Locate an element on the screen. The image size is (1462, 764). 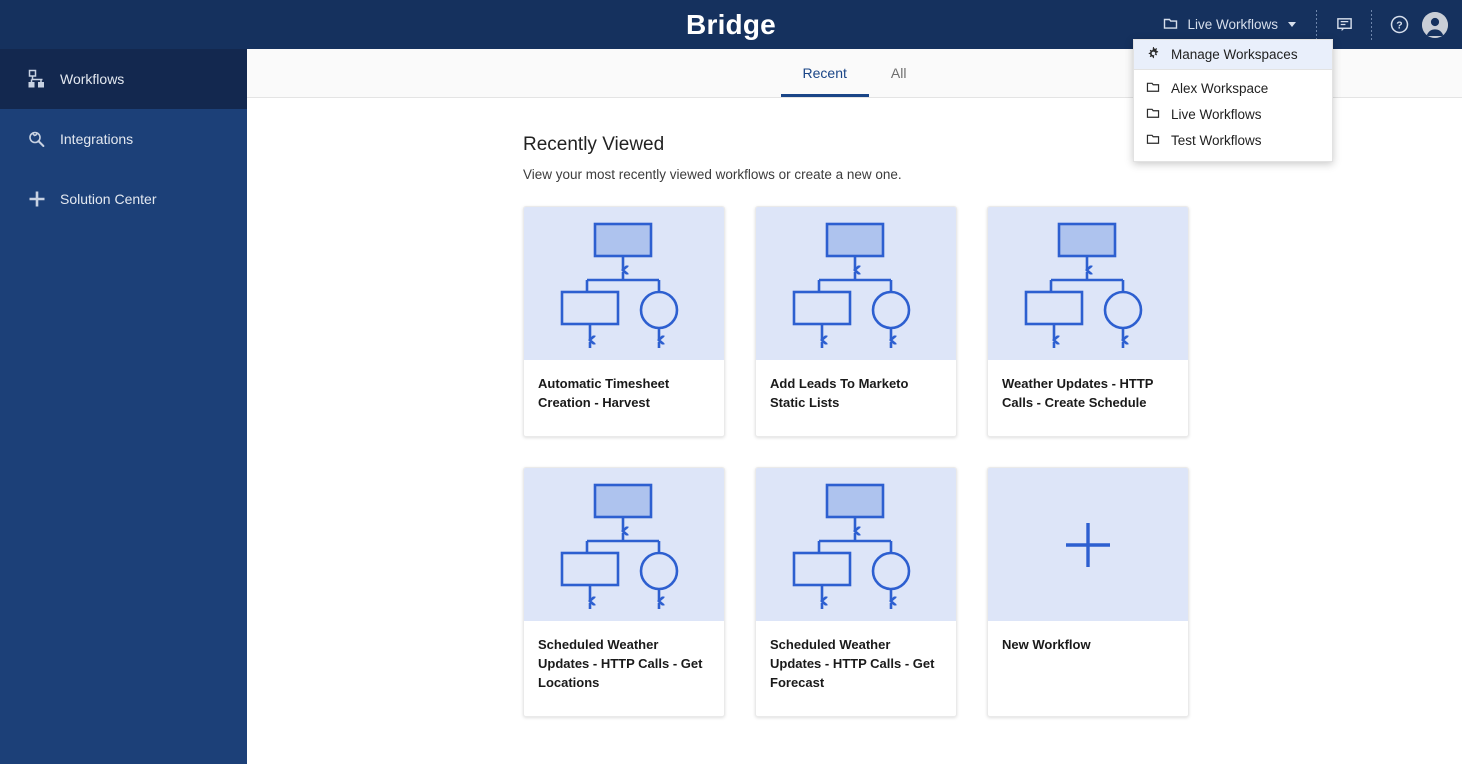
tab-all: All is located at coordinates (899, 72).